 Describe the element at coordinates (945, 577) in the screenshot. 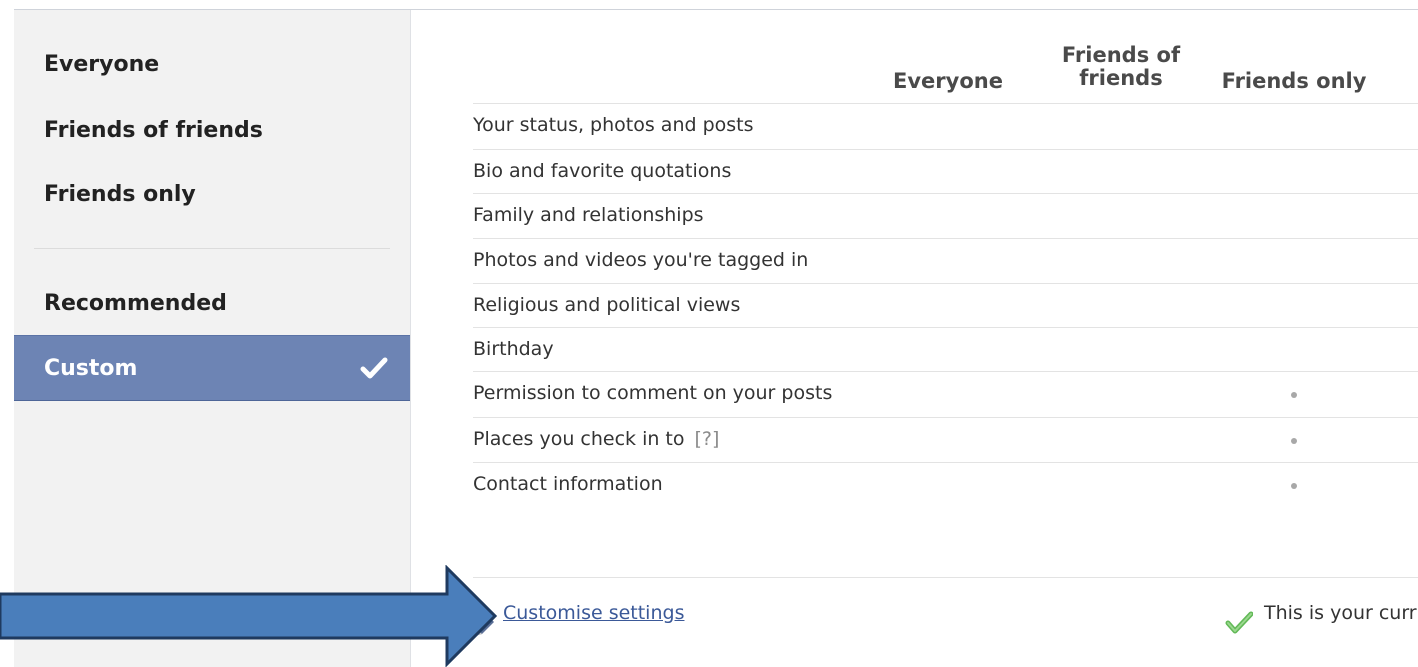

I see `footer-divider` at that location.